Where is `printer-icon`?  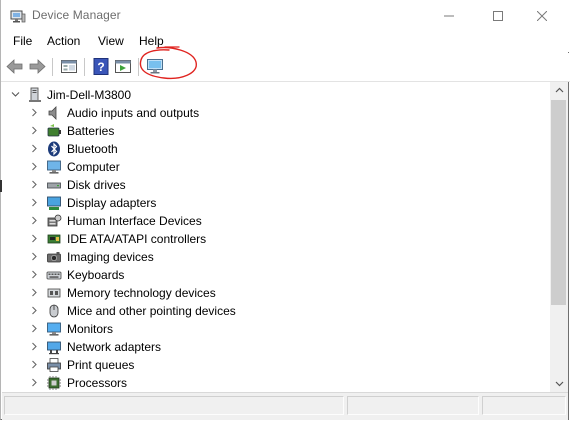
printer-icon is located at coordinates (54, 365).